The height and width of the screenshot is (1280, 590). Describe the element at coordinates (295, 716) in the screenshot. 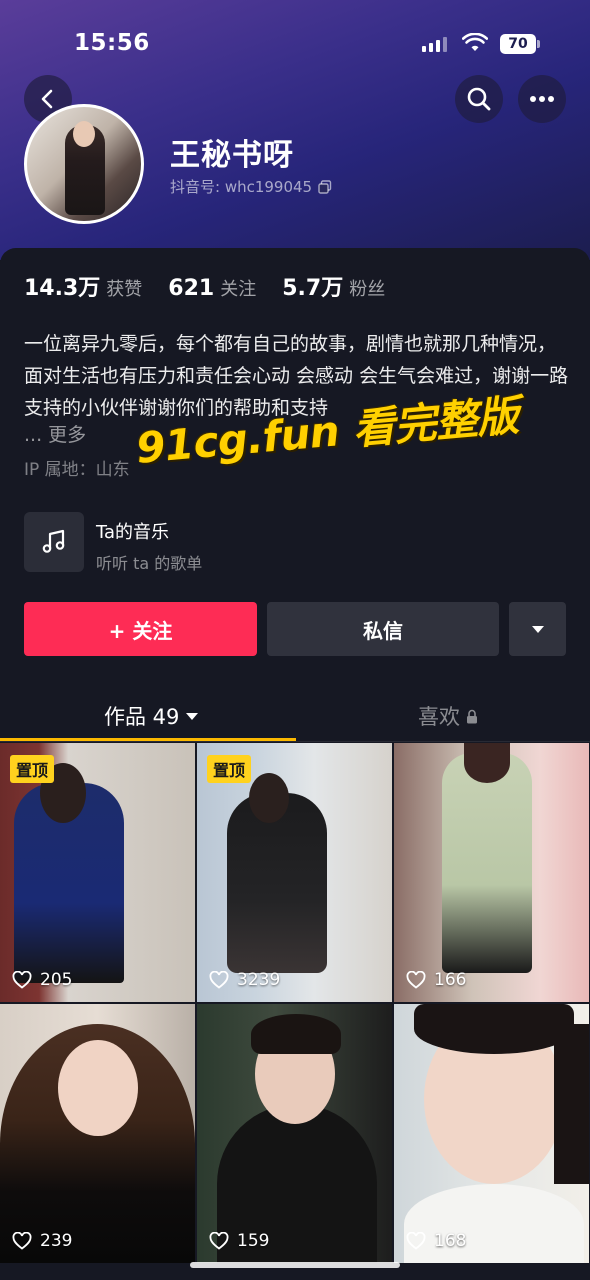

I see `profile-tabs: 作品 49 喜欢` at that location.